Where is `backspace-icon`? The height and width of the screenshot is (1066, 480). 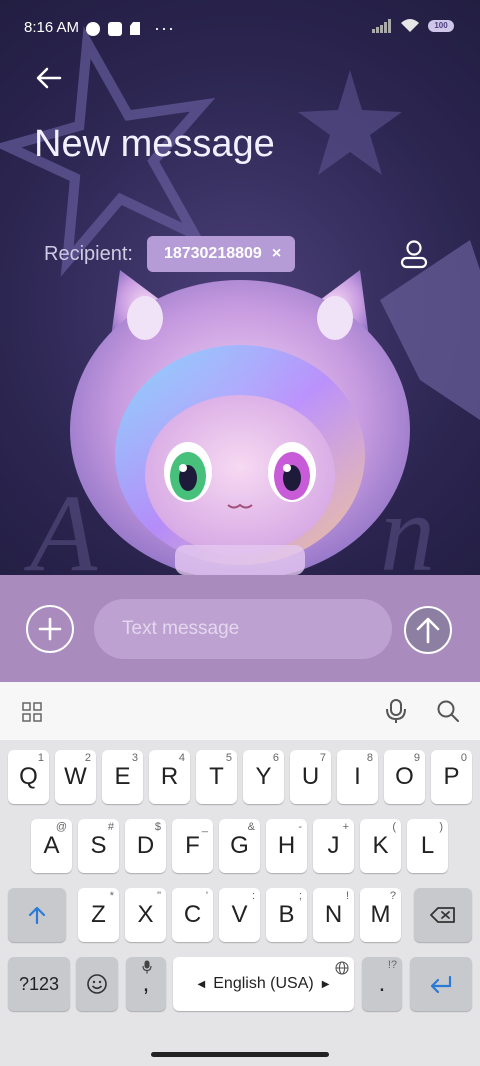 backspace-icon is located at coordinates (442, 915).